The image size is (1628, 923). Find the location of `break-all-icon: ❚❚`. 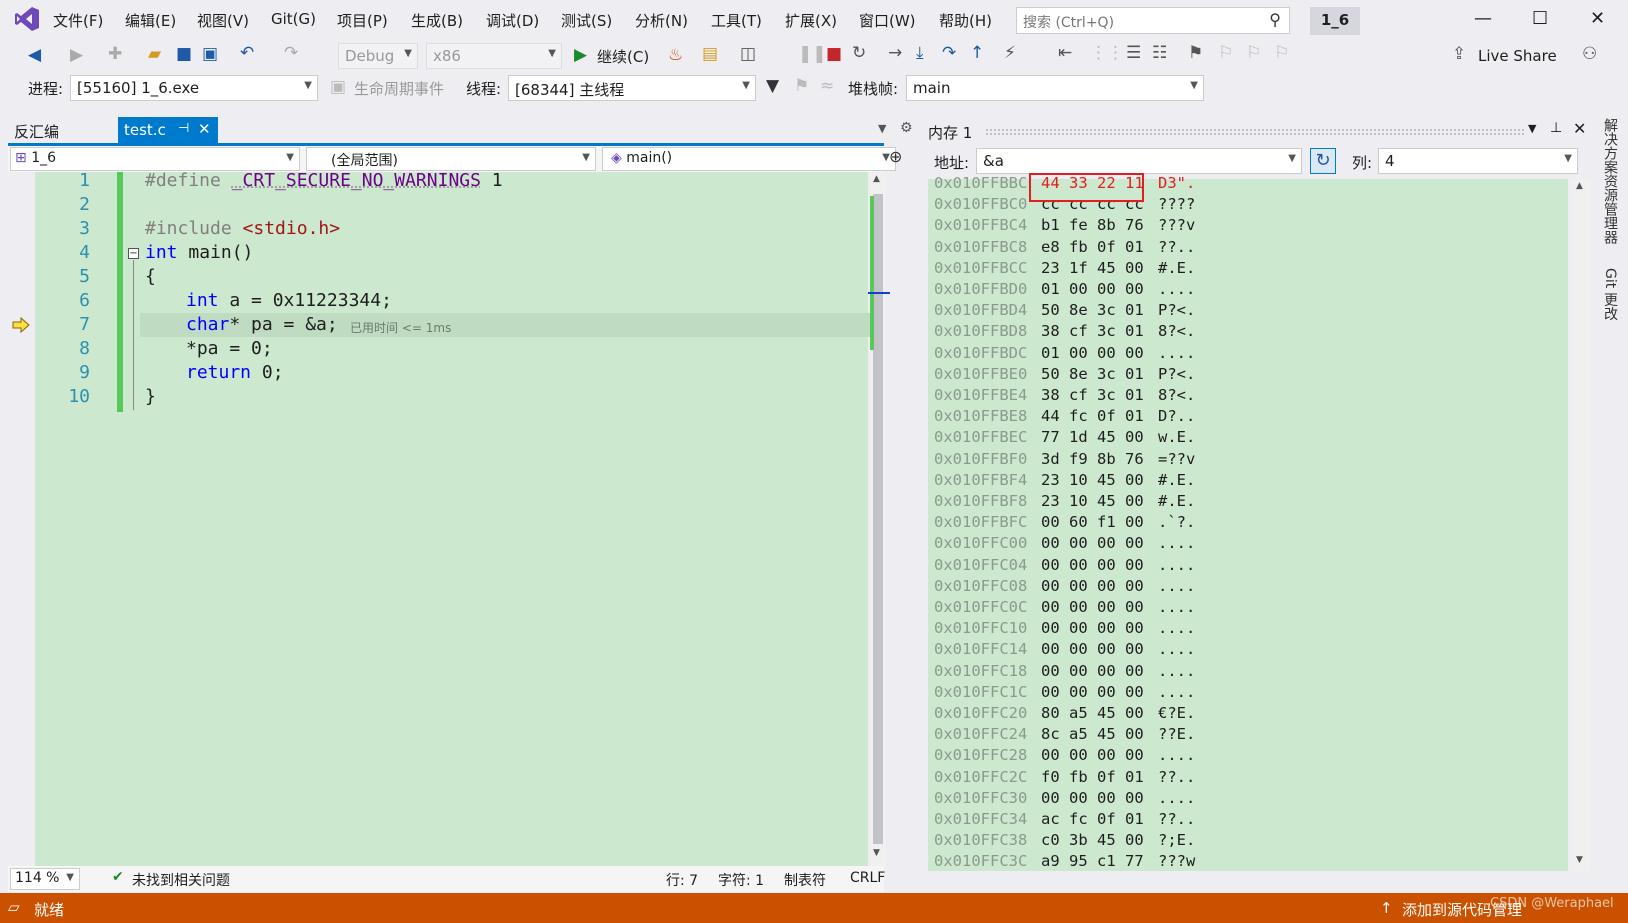

break-all-icon: ❚❚ is located at coordinates (812, 54).